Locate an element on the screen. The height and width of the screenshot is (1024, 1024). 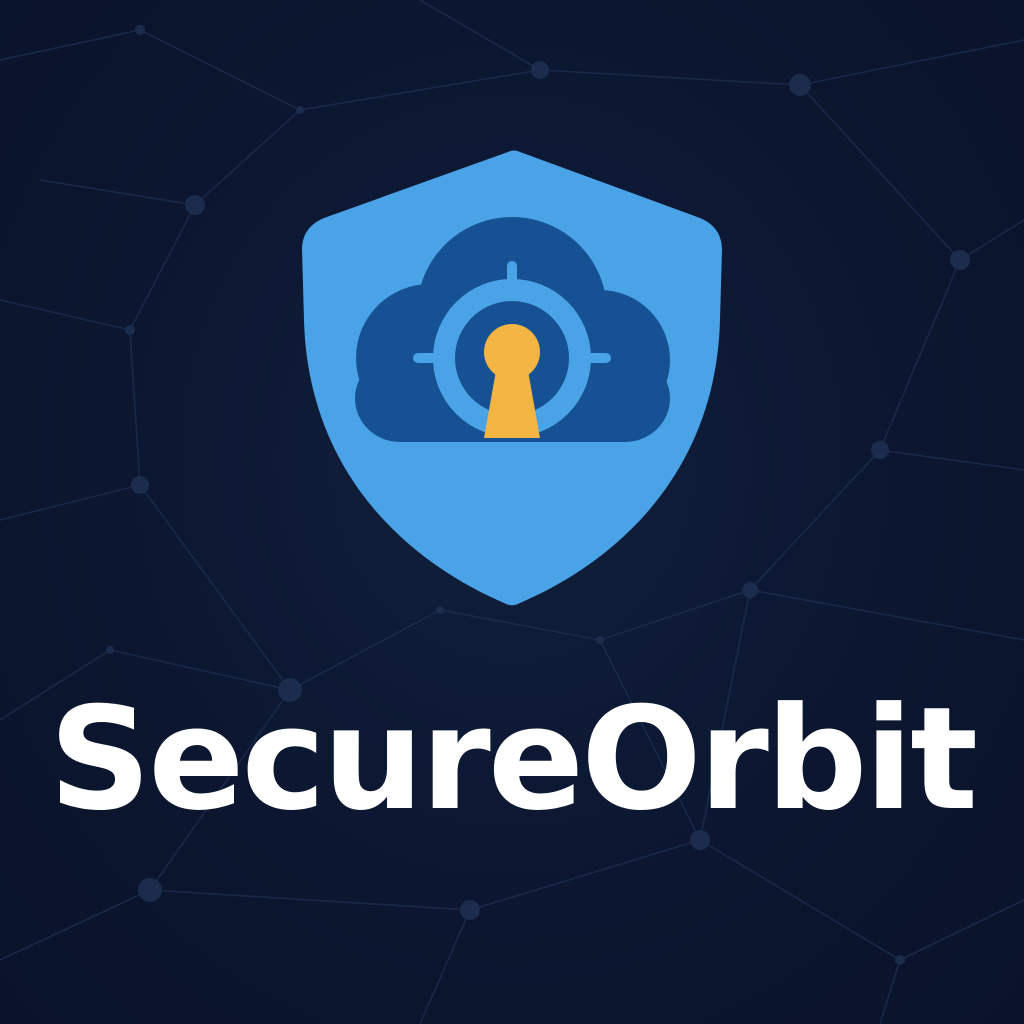
brand-name: SecureOrbit is located at coordinates (513, 759).